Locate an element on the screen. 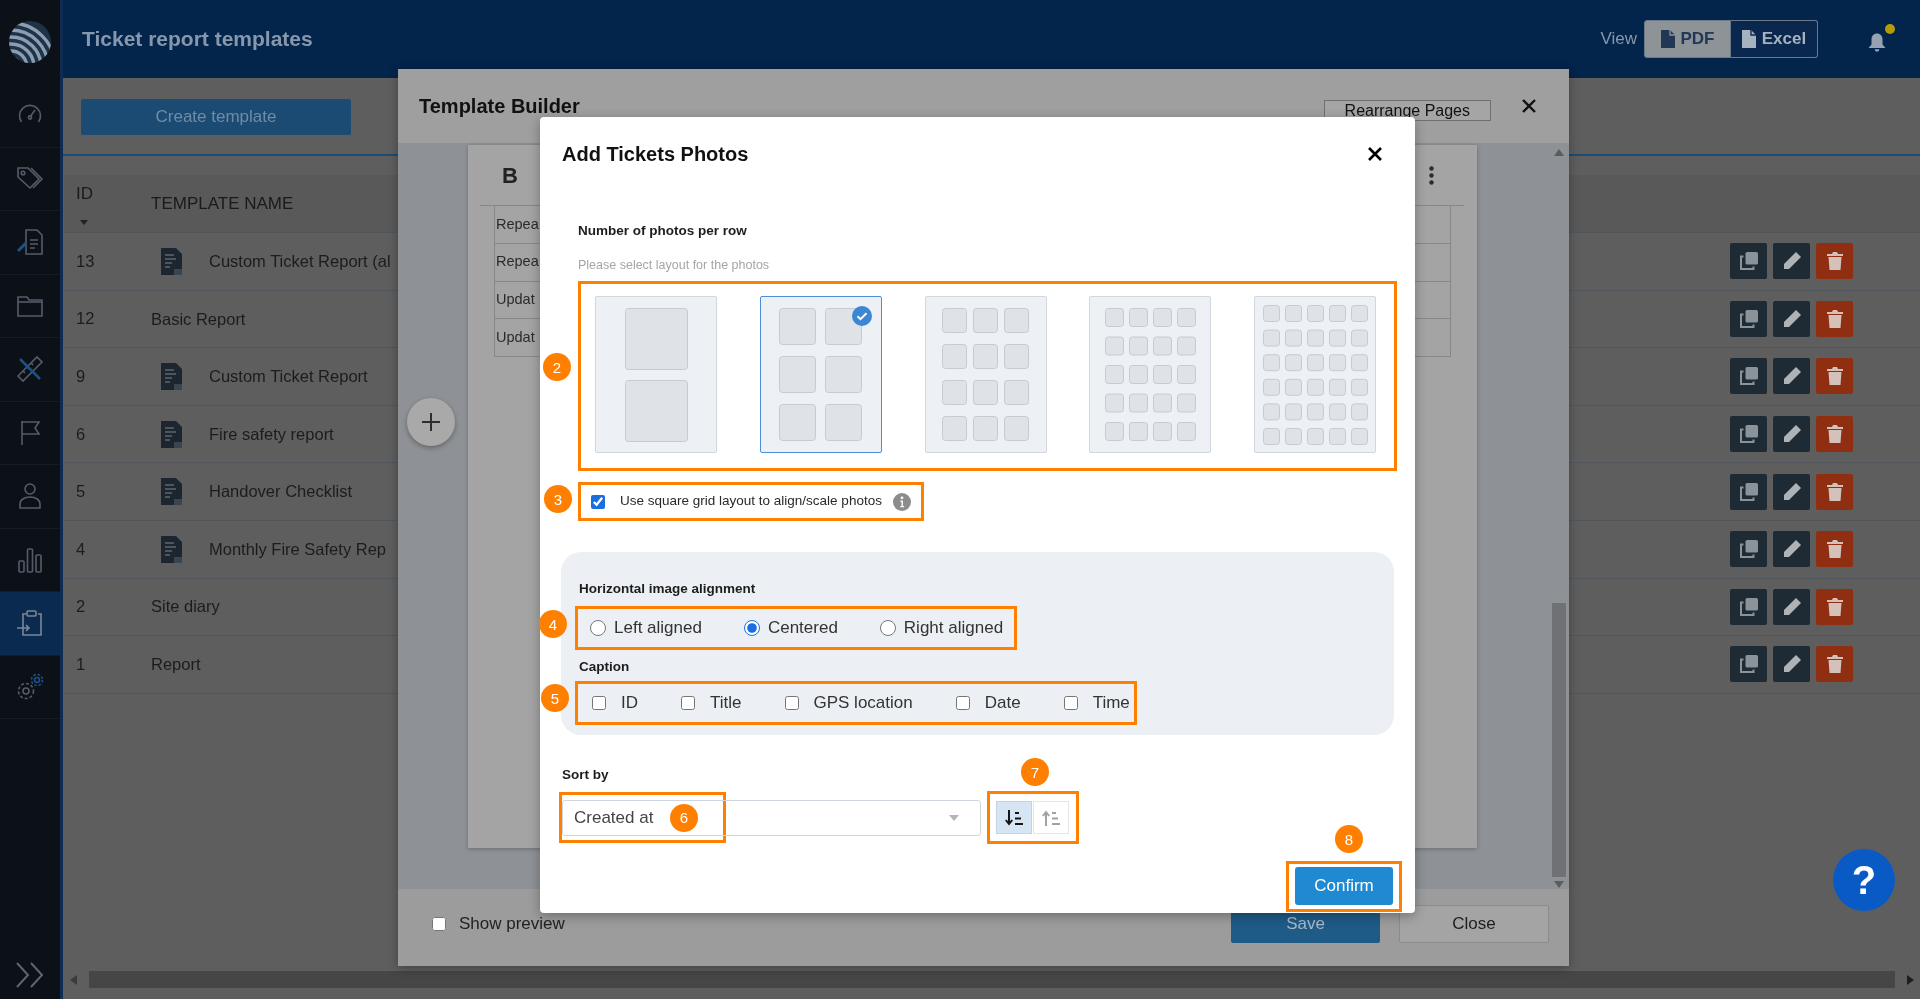 Image resolution: width=1920 pixels, height=999 pixels. template-id: 9 is located at coordinates (81, 376).